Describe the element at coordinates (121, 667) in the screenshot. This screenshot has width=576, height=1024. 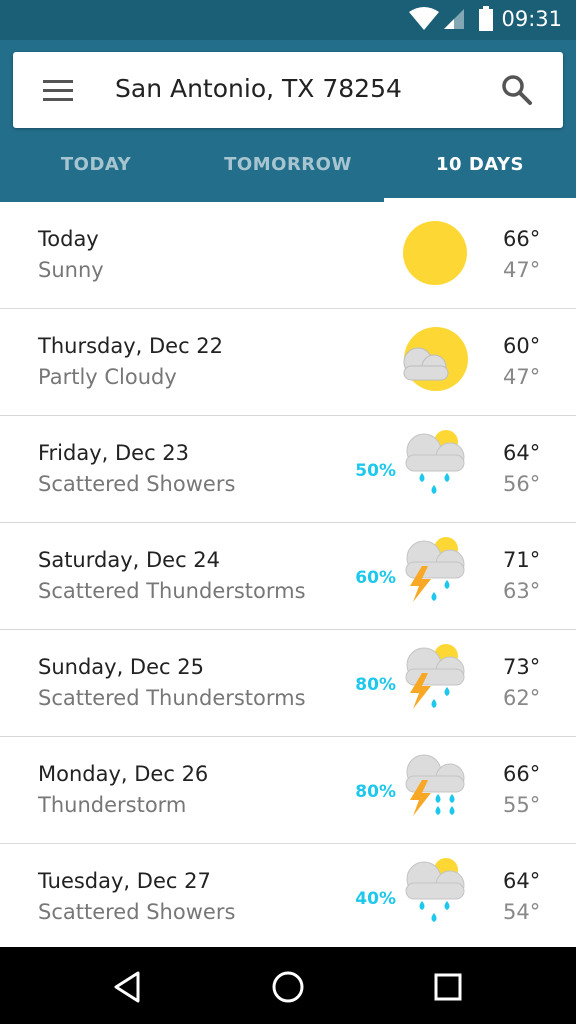
I see `day-label: Sunday, Dec 25` at that location.